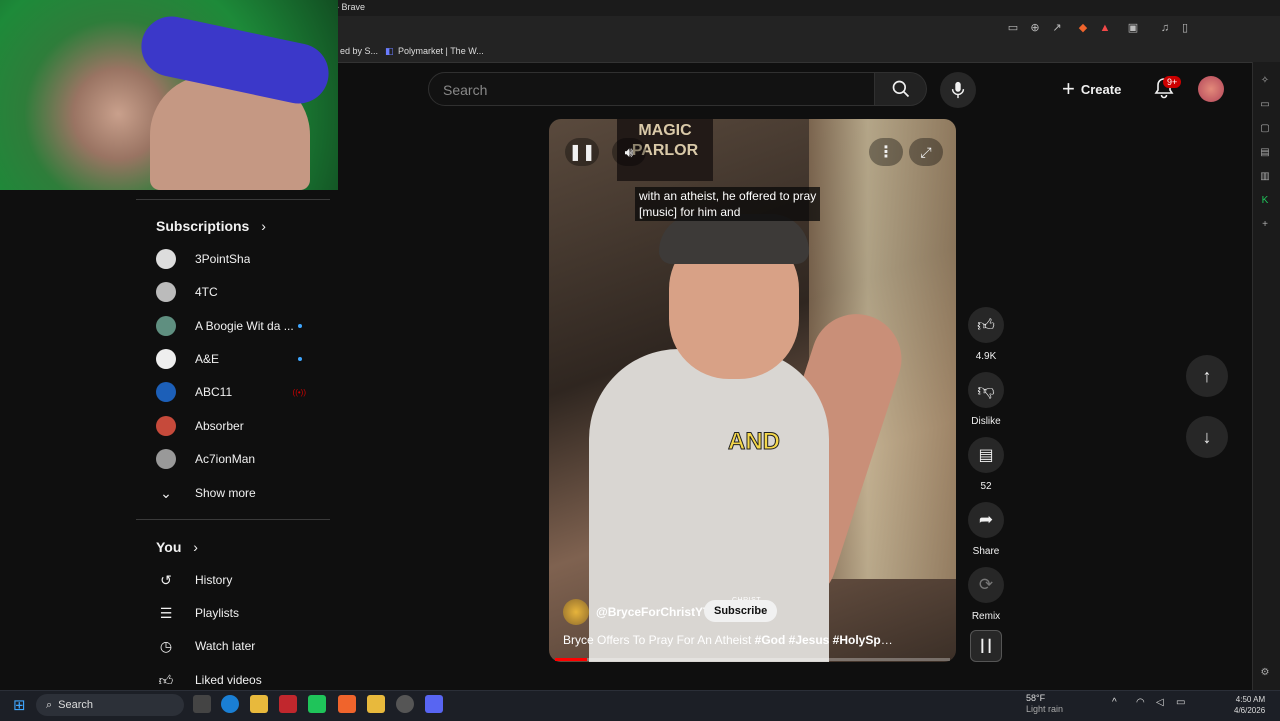 This screenshot has height=721, width=1280. What do you see at coordinates (241, 459) in the screenshot?
I see `sidebar-item-ac7ionman: Ac7ionMan` at bounding box center [241, 459].